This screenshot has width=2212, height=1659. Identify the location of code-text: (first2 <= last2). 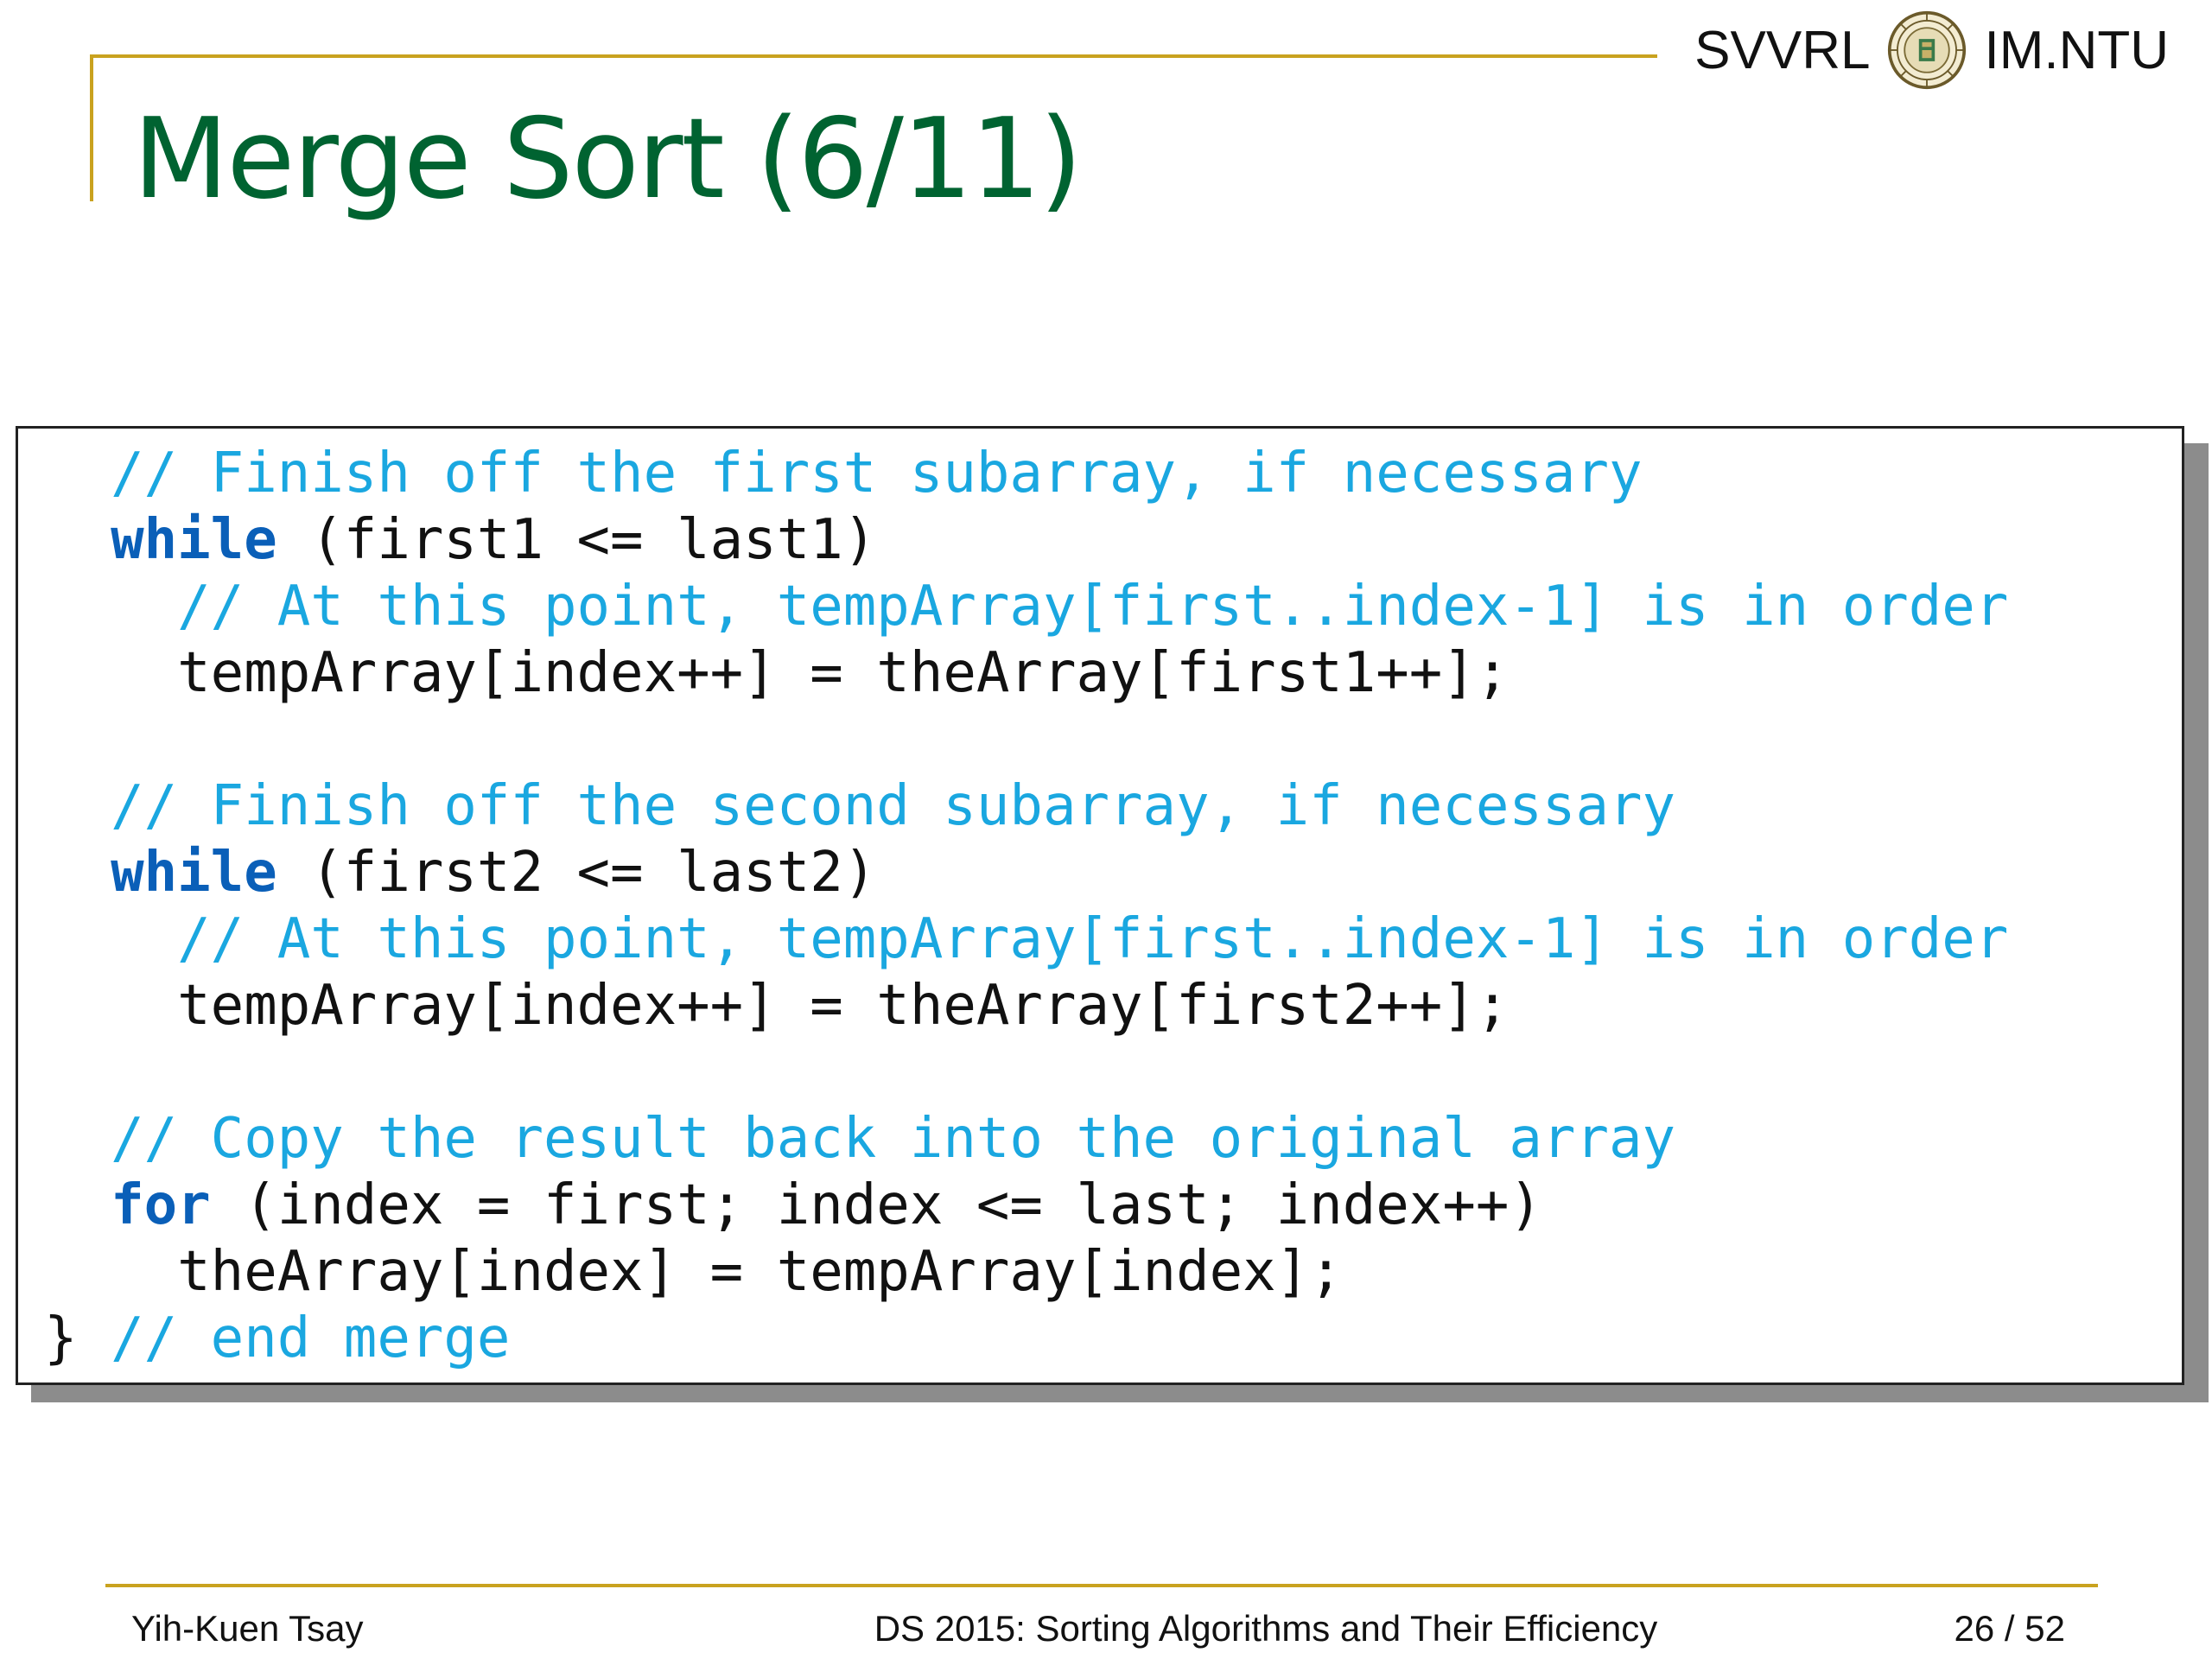
(576, 873).